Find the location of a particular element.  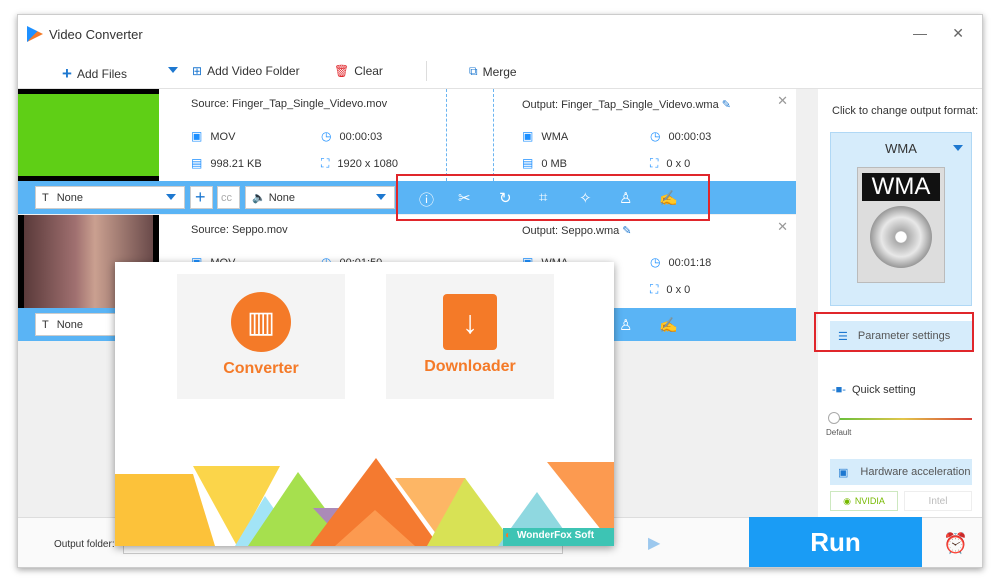

slider-default-label: Default is located at coordinates (839, 432).